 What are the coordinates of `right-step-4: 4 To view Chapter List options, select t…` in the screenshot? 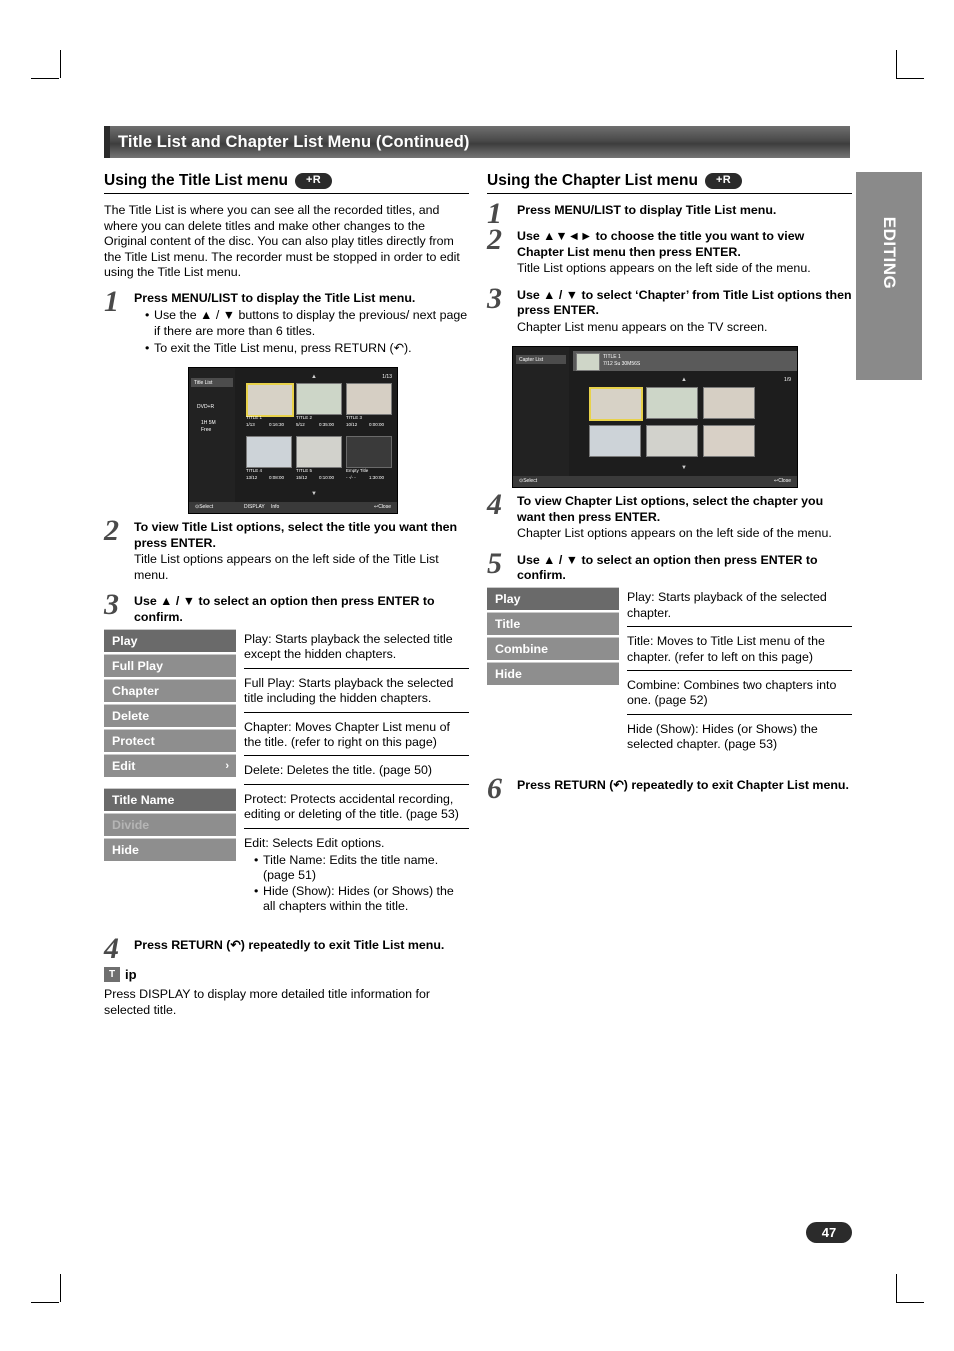 It's located at (669, 515).